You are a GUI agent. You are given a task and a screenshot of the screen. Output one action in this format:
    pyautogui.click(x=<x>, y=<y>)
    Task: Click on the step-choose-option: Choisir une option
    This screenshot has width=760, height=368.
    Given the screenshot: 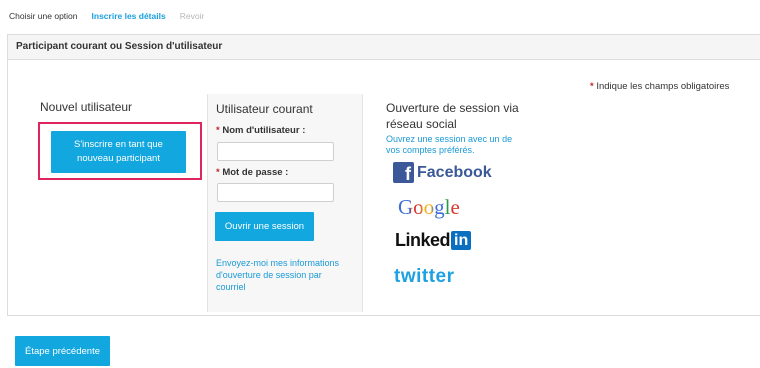 What is the action you would take?
    pyautogui.click(x=43, y=16)
    